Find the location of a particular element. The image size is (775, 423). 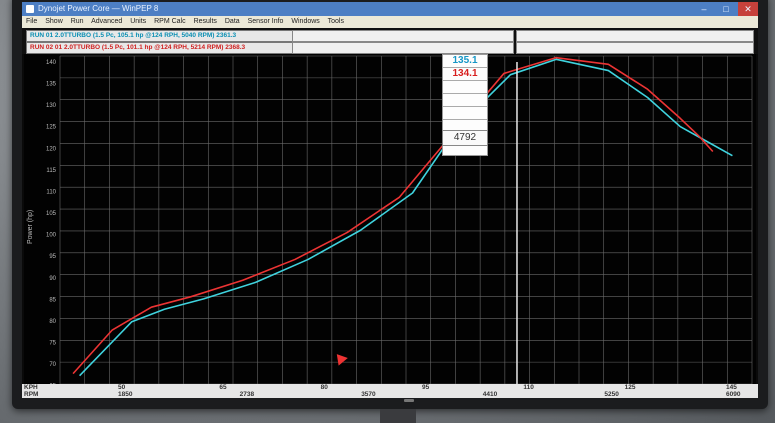

x-tick-speed-label: 95 is located at coordinates (426, 387).